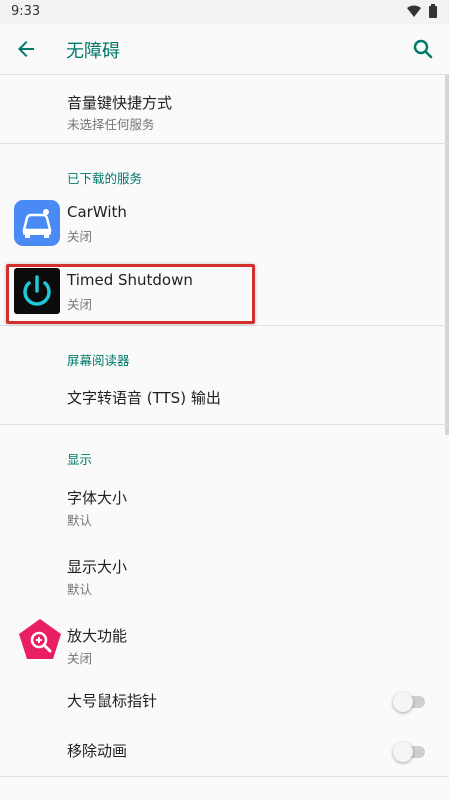 This screenshot has width=449, height=800. What do you see at coordinates (423, 49) in the screenshot?
I see `search-icon` at bounding box center [423, 49].